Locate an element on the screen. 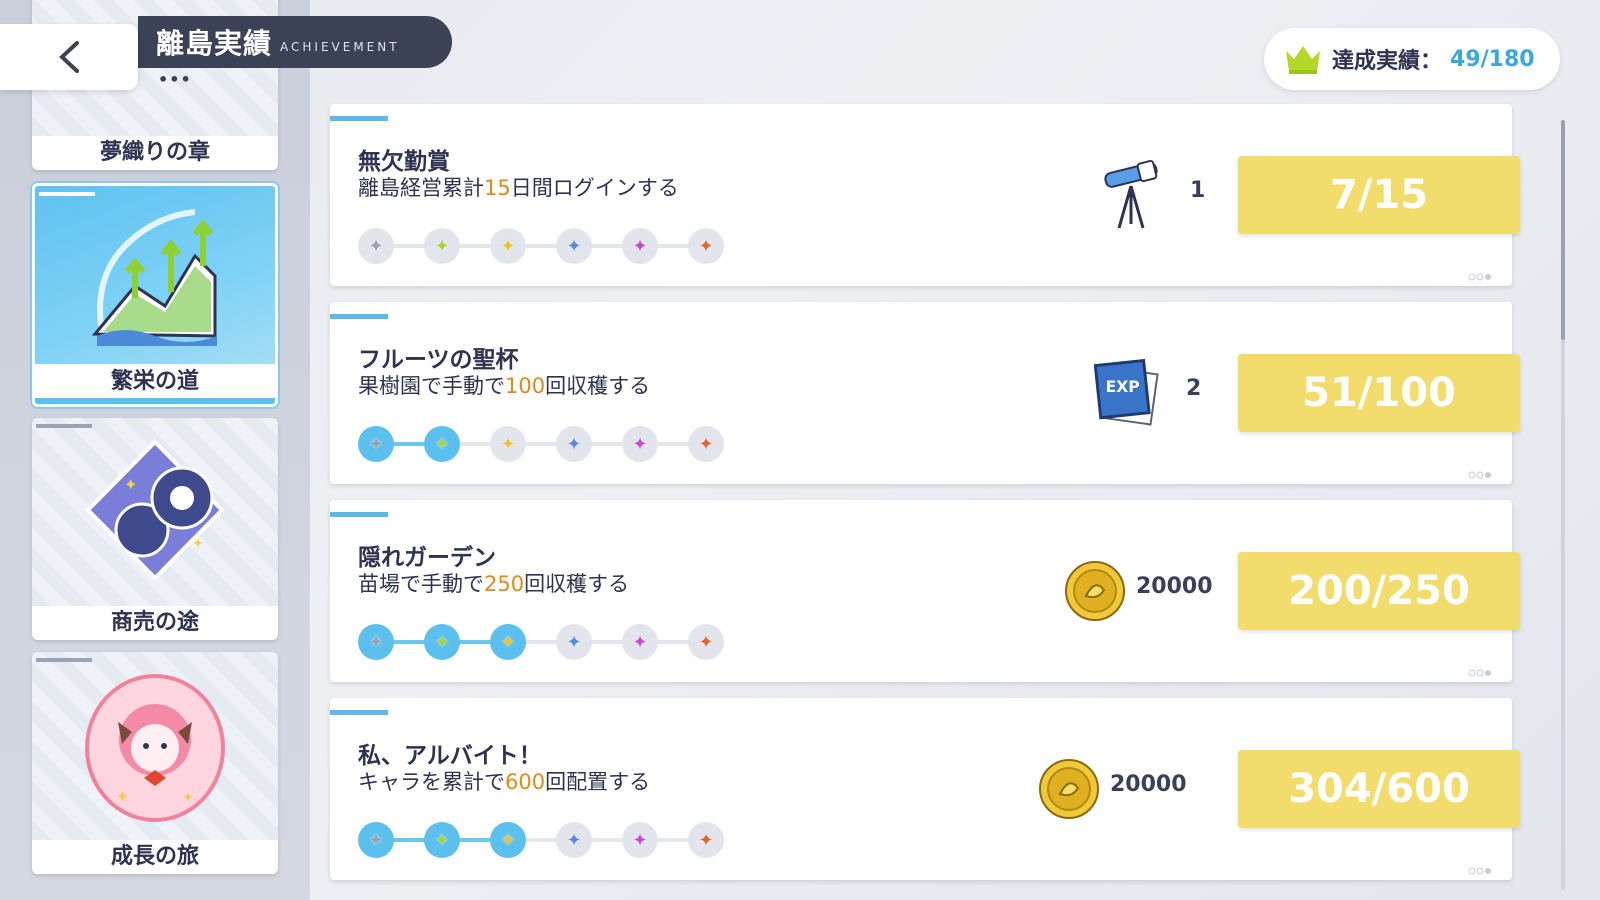 The width and height of the screenshot is (1600, 900). category-card-prosperity: 繁栄の道 is located at coordinates (155, 295).